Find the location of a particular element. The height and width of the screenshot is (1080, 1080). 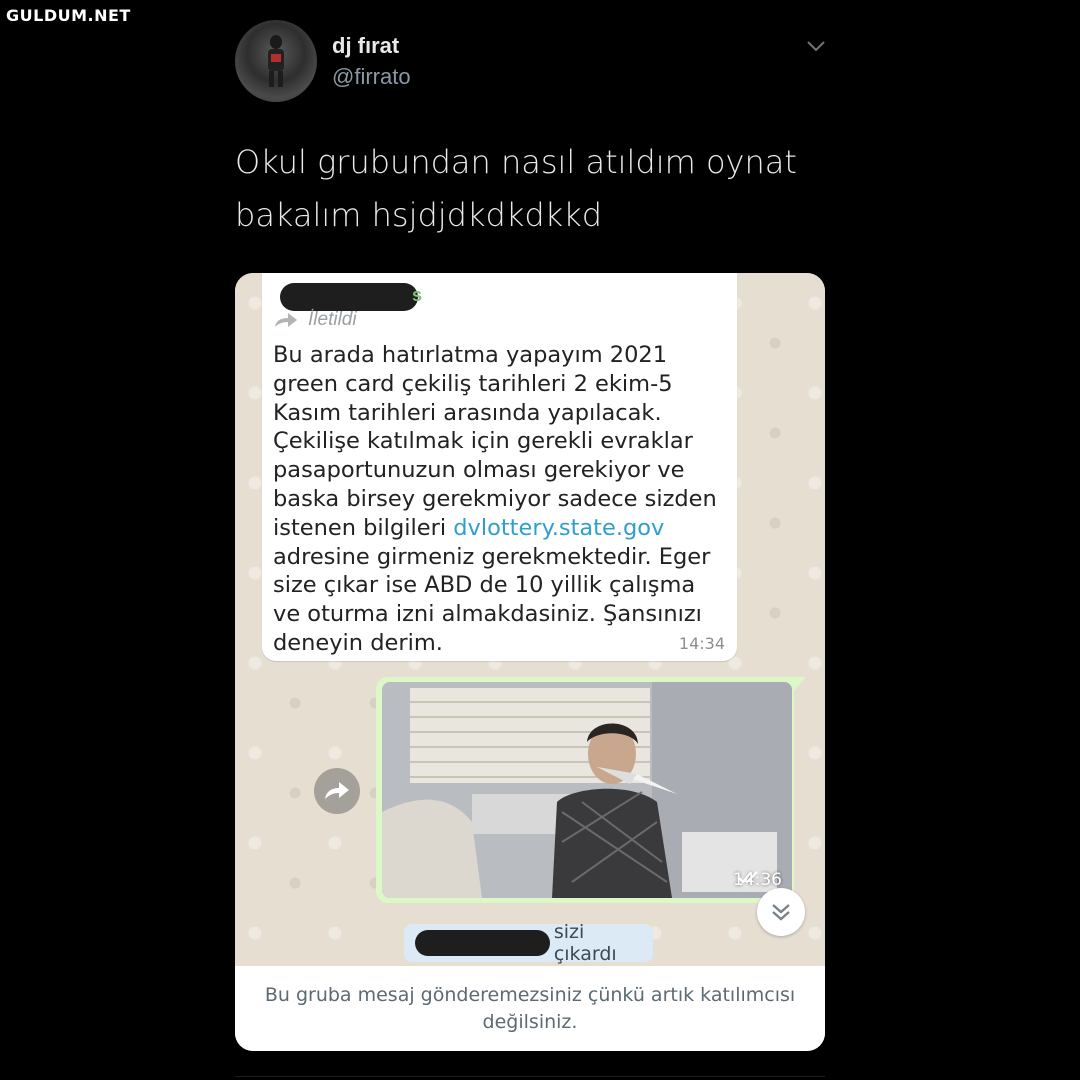

divider is located at coordinates (530, 1076).